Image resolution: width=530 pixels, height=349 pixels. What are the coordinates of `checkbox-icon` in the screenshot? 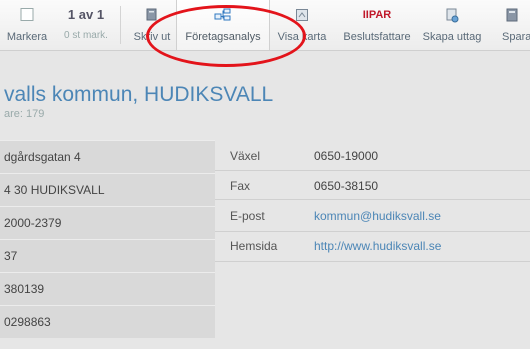 It's located at (27, 14).